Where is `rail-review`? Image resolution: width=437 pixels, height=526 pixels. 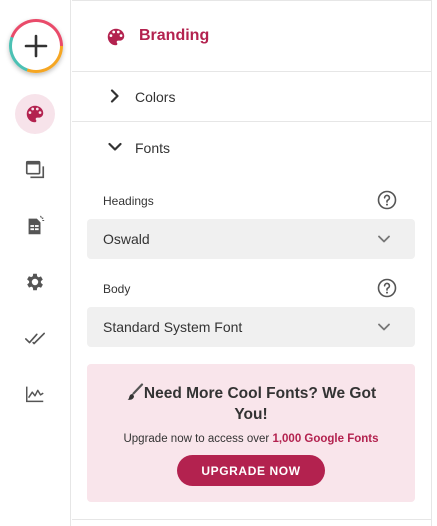
rail-review is located at coordinates (35, 338).